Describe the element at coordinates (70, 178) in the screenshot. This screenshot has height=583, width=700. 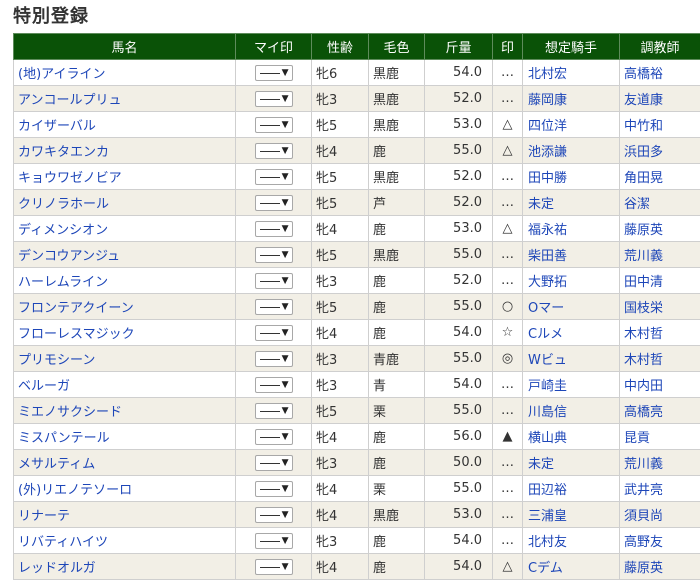
I see `horse-name-link: キョウワゼノビア` at that location.